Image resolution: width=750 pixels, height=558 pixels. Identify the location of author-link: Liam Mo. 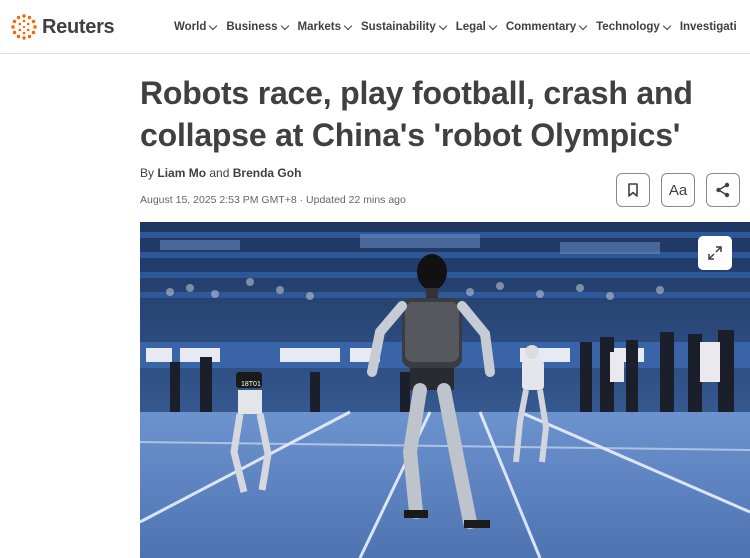
(181, 173).